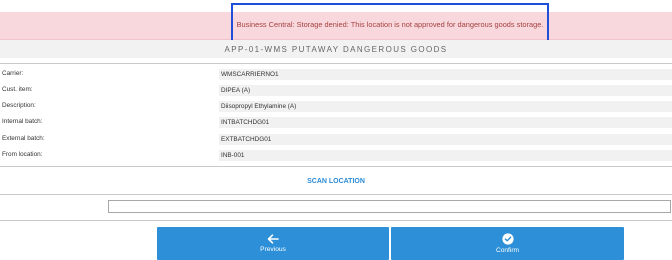 The height and width of the screenshot is (260, 672). What do you see at coordinates (336, 166) in the screenshot?
I see `details-divider` at bounding box center [336, 166].